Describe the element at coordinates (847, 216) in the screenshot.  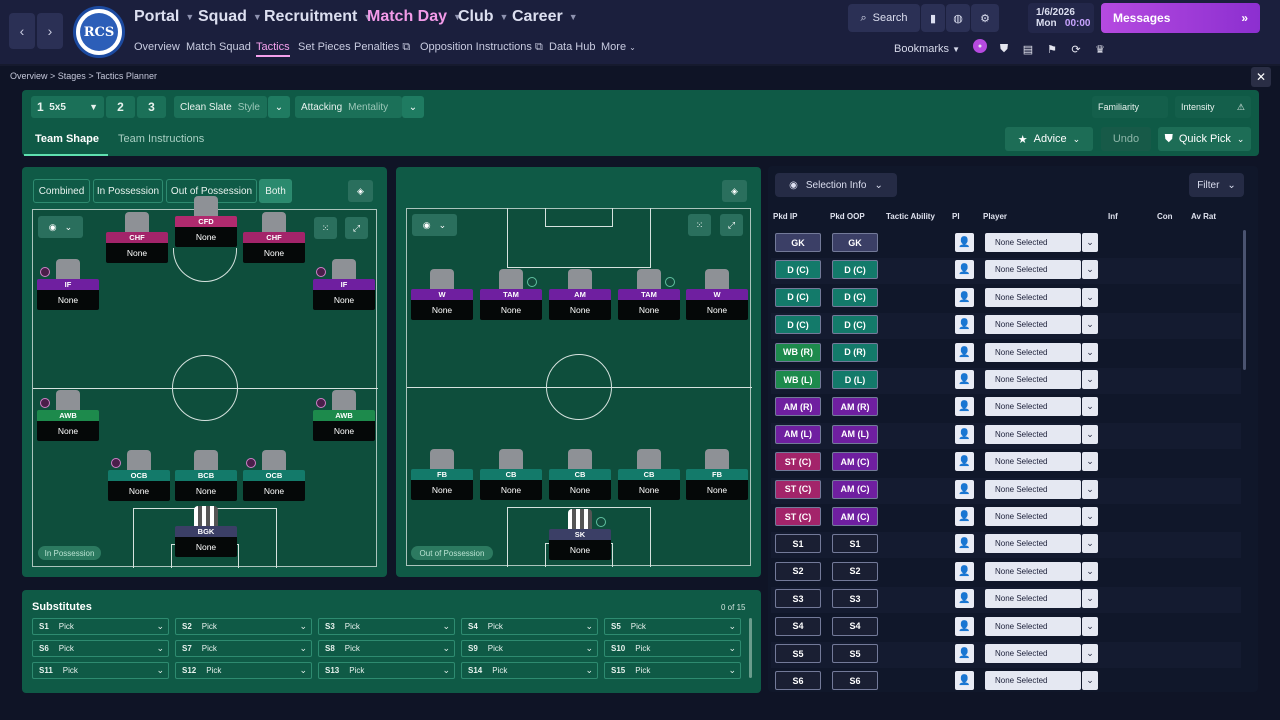
I see `col-header-pkd-oop: Pkd OOP` at that location.